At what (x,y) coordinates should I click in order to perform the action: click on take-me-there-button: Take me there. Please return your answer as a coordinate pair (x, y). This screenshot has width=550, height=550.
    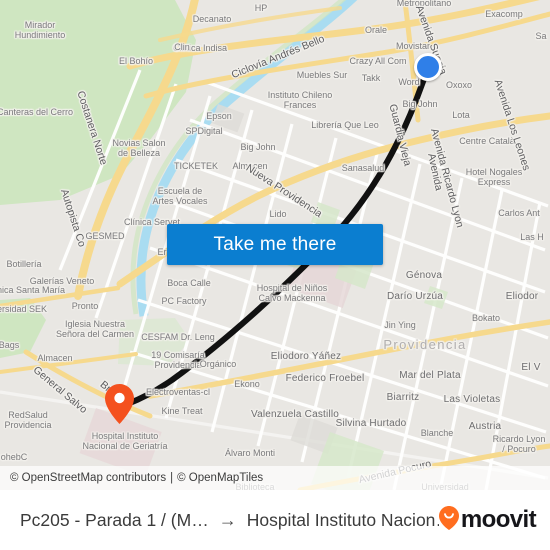
    Looking at the image, I should click on (275, 244).